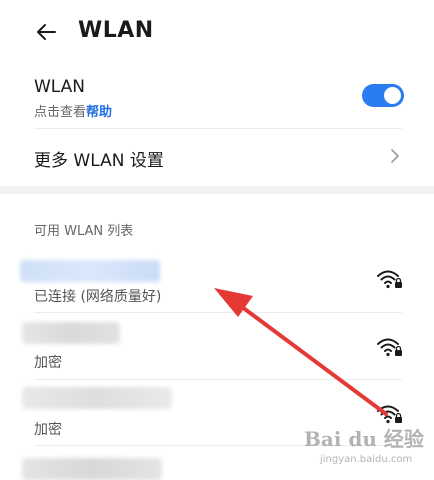 The width and height of the screenshot is (434, 480). Describe the element at coordinates (60, 112) in the screenshot. I see `help-prefix: 点击查看` at that location.